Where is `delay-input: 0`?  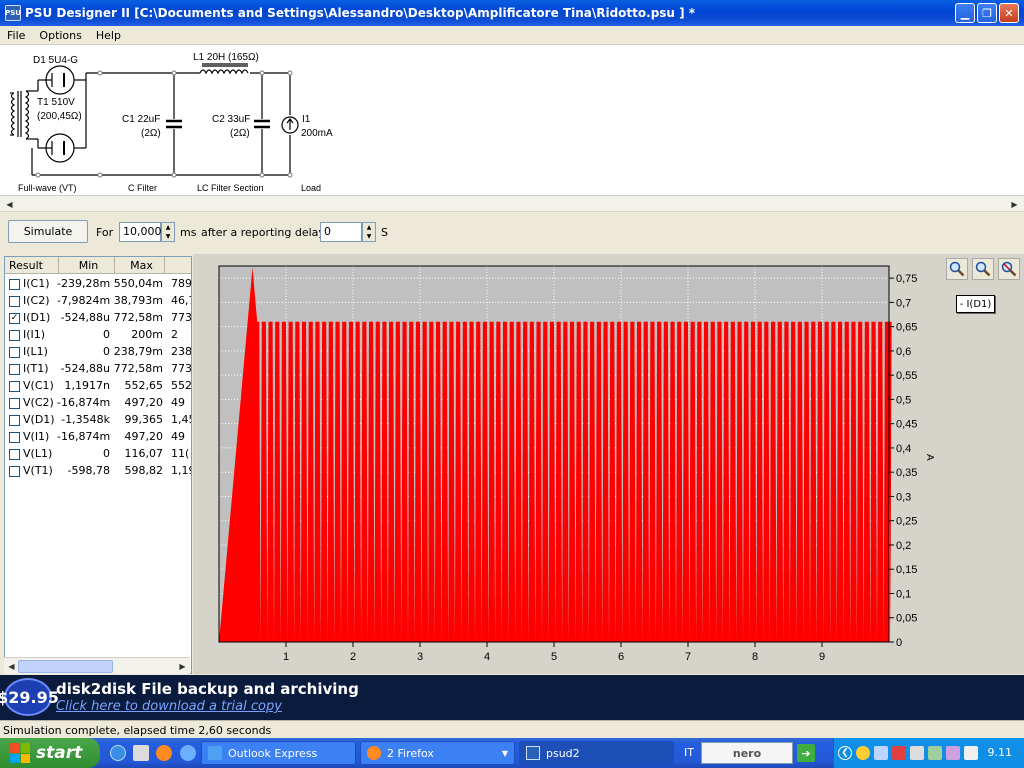
delay-input: 0 is located at coordinates (341, 232).